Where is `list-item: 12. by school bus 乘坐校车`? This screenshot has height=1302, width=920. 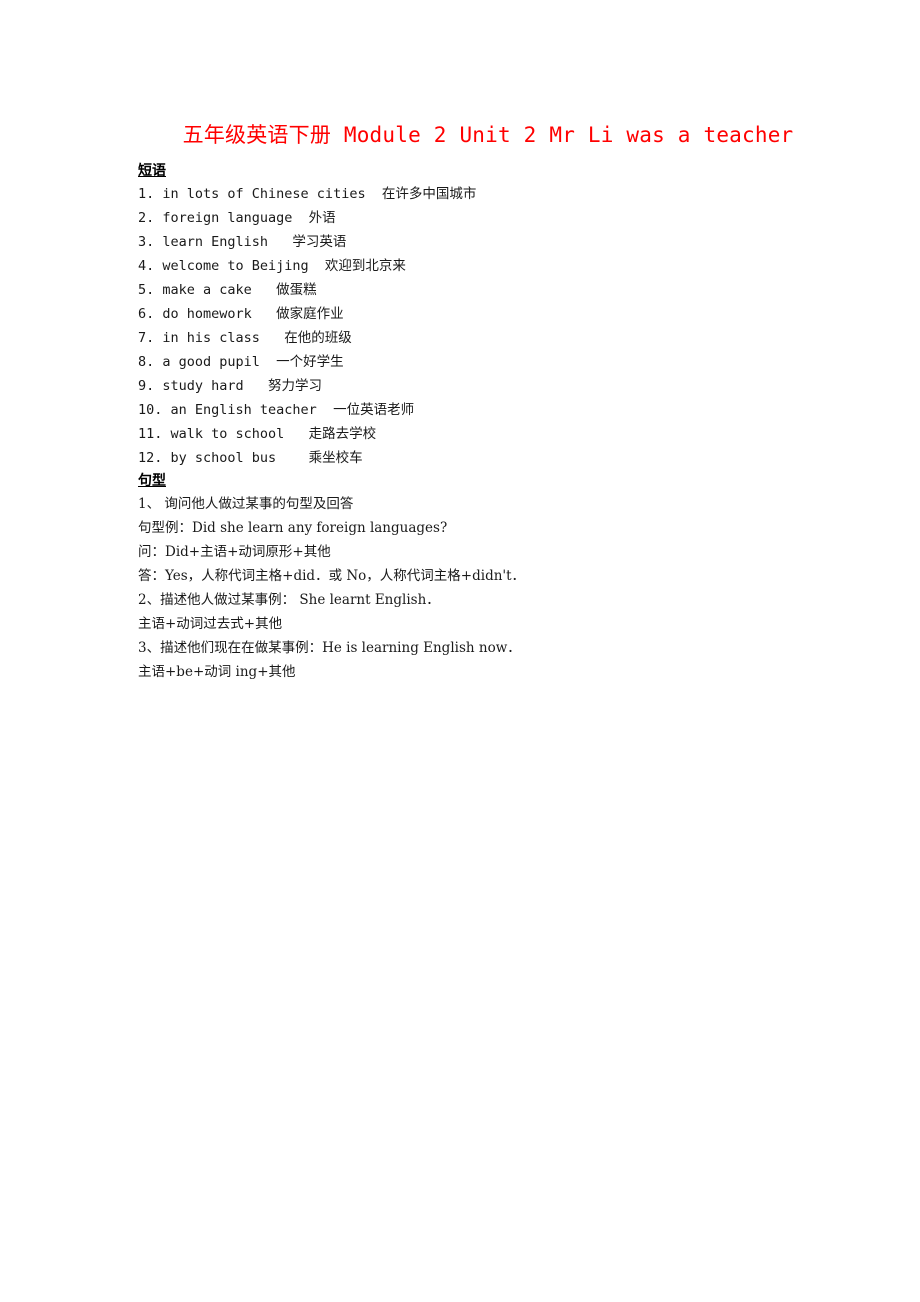 list-item: 12. by school bus 乘坐校车 is located at coordinates (250, 458).